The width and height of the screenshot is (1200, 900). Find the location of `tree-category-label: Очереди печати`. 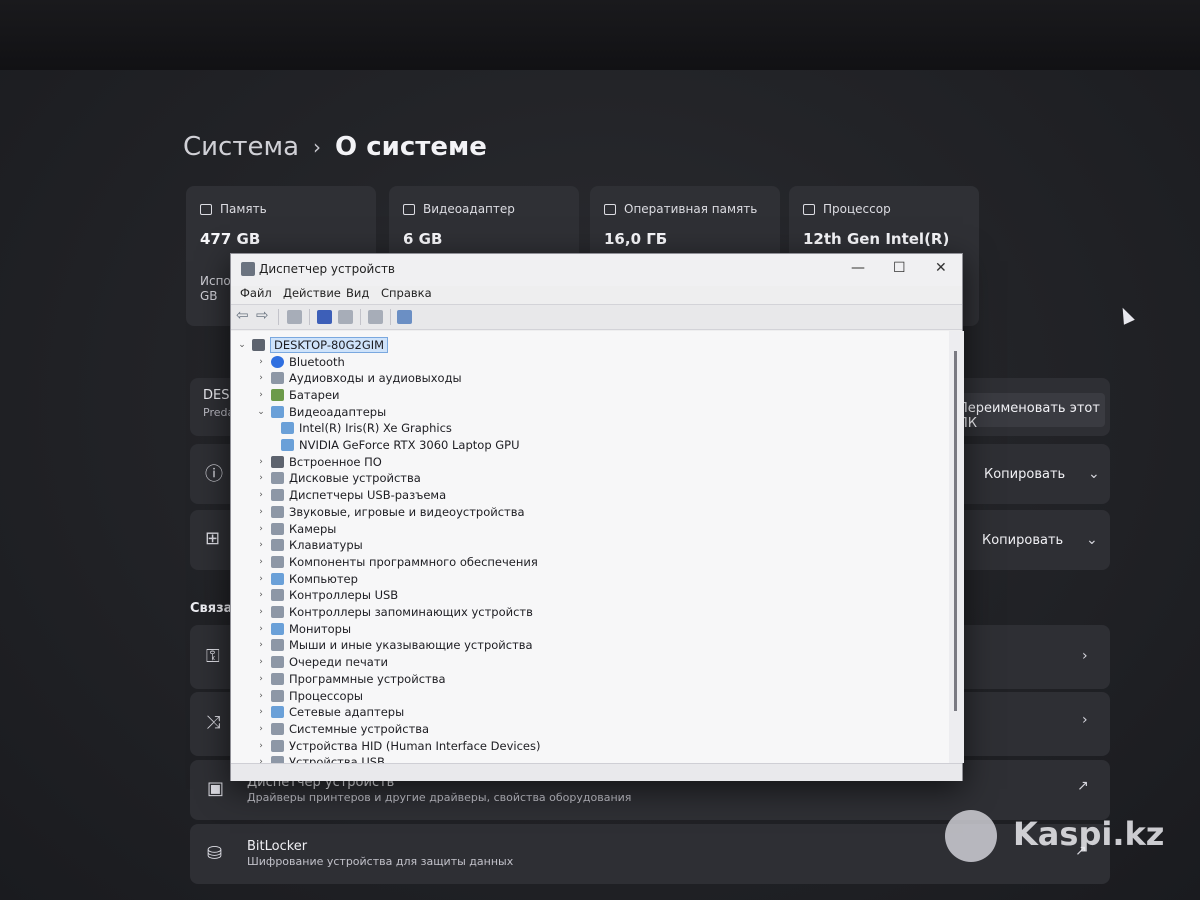

tree-category-label: Очереди печати is located at coordinates (338, 662).